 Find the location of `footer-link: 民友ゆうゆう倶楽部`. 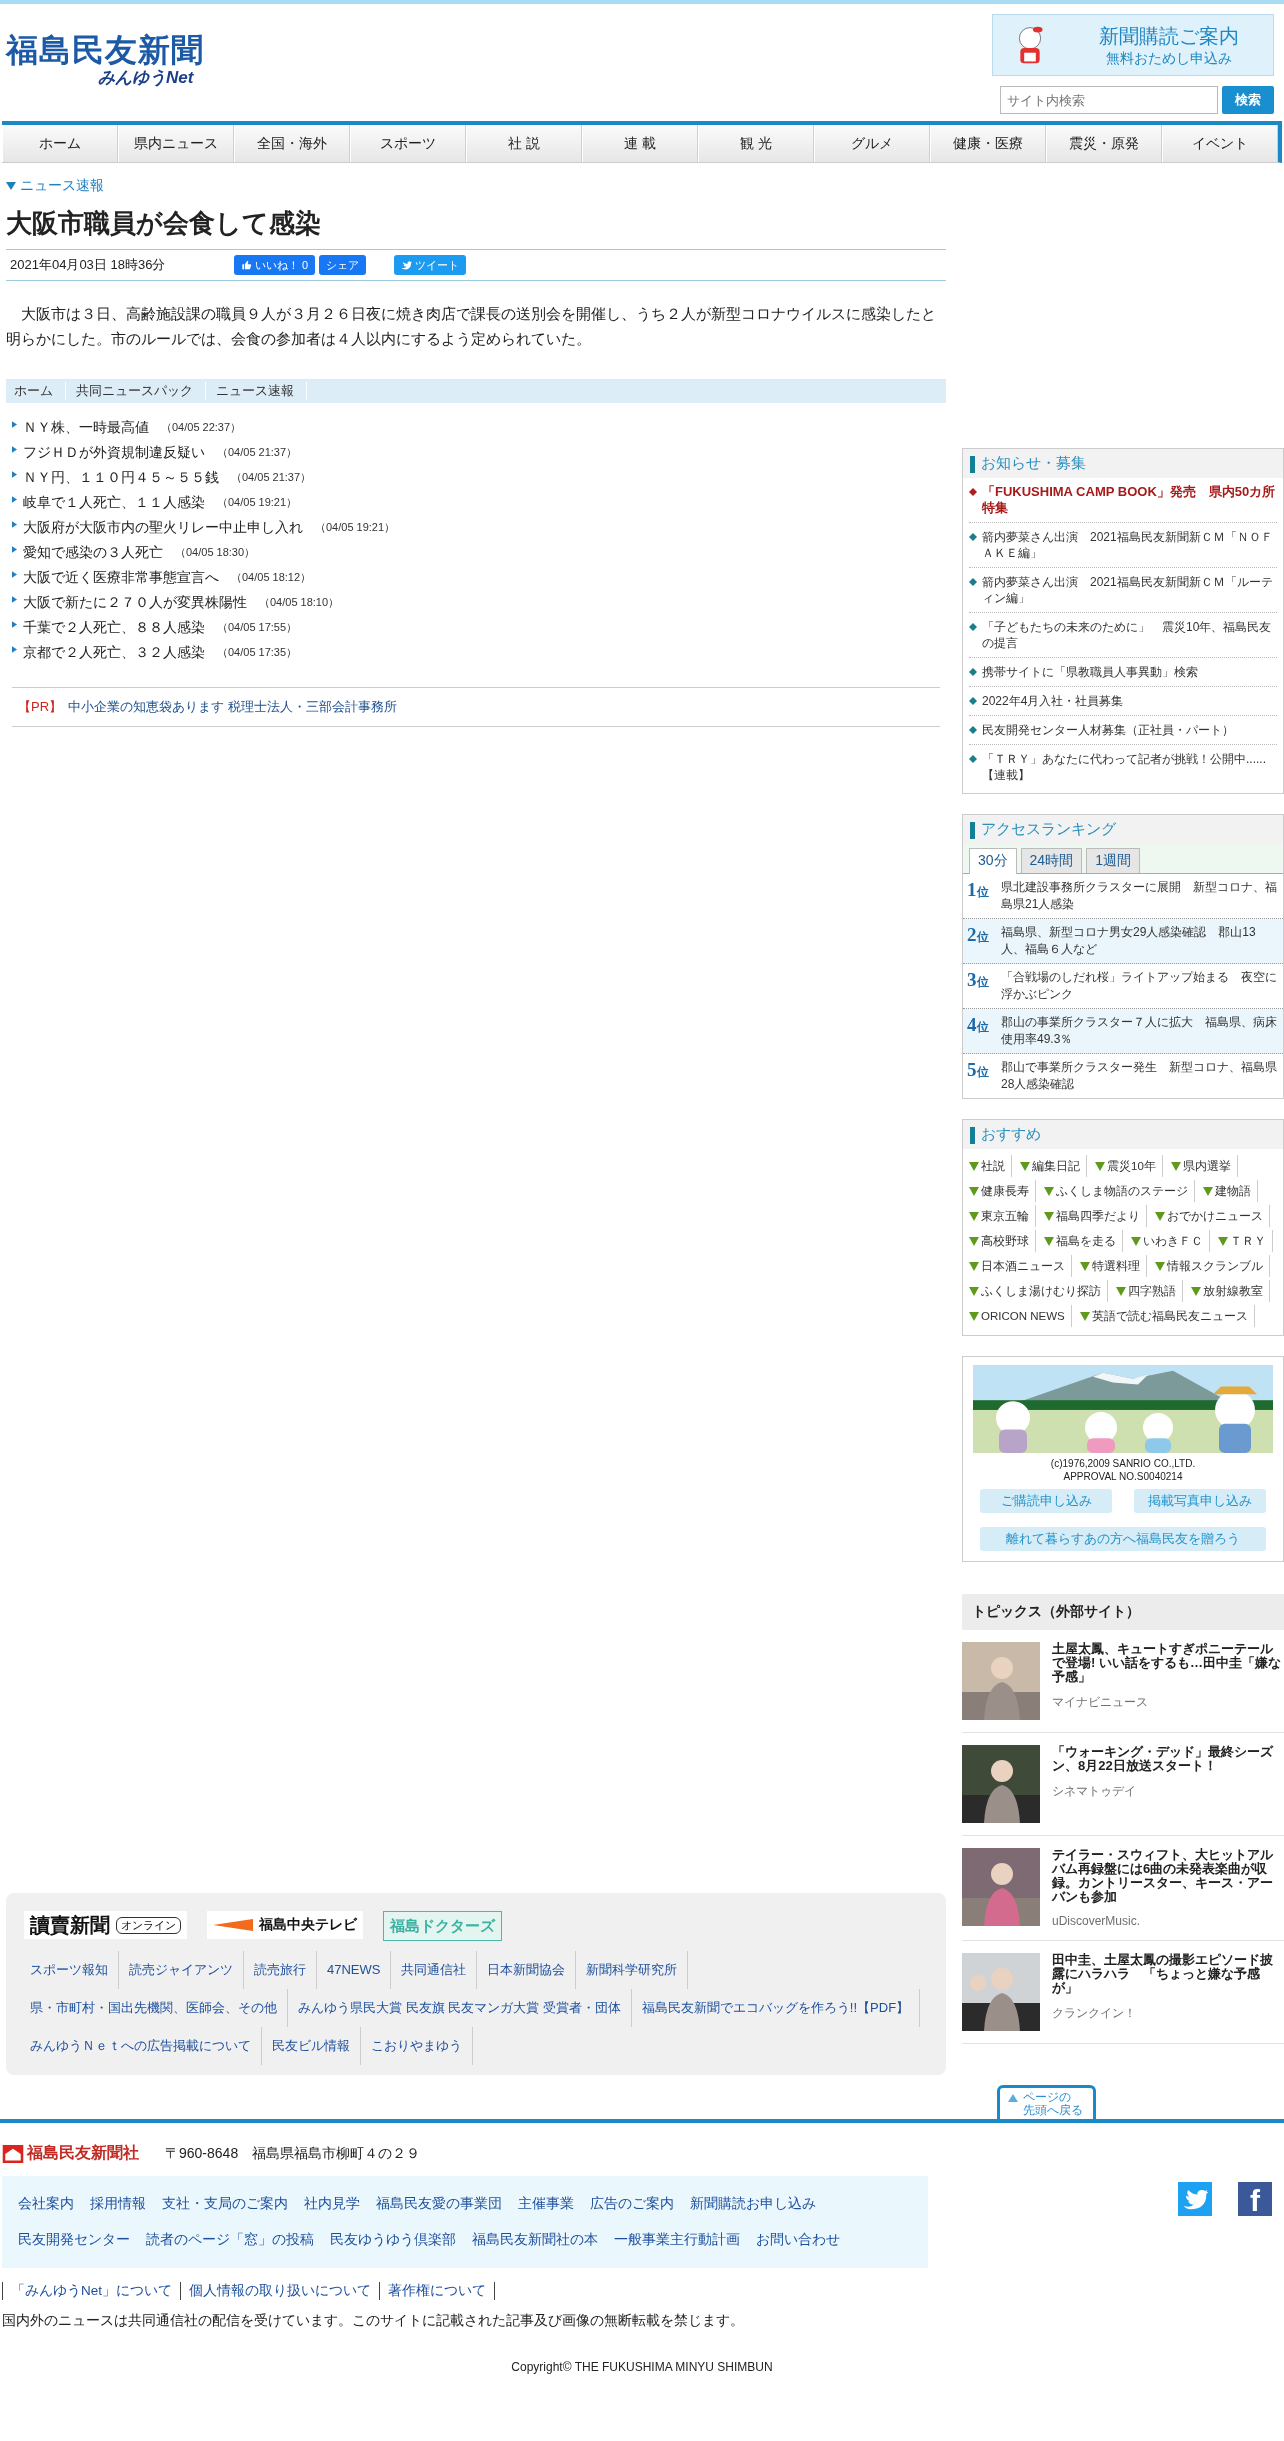

footer-link: 民友ゆうゆう倶楽部 is located at coordinates (393, 2240).